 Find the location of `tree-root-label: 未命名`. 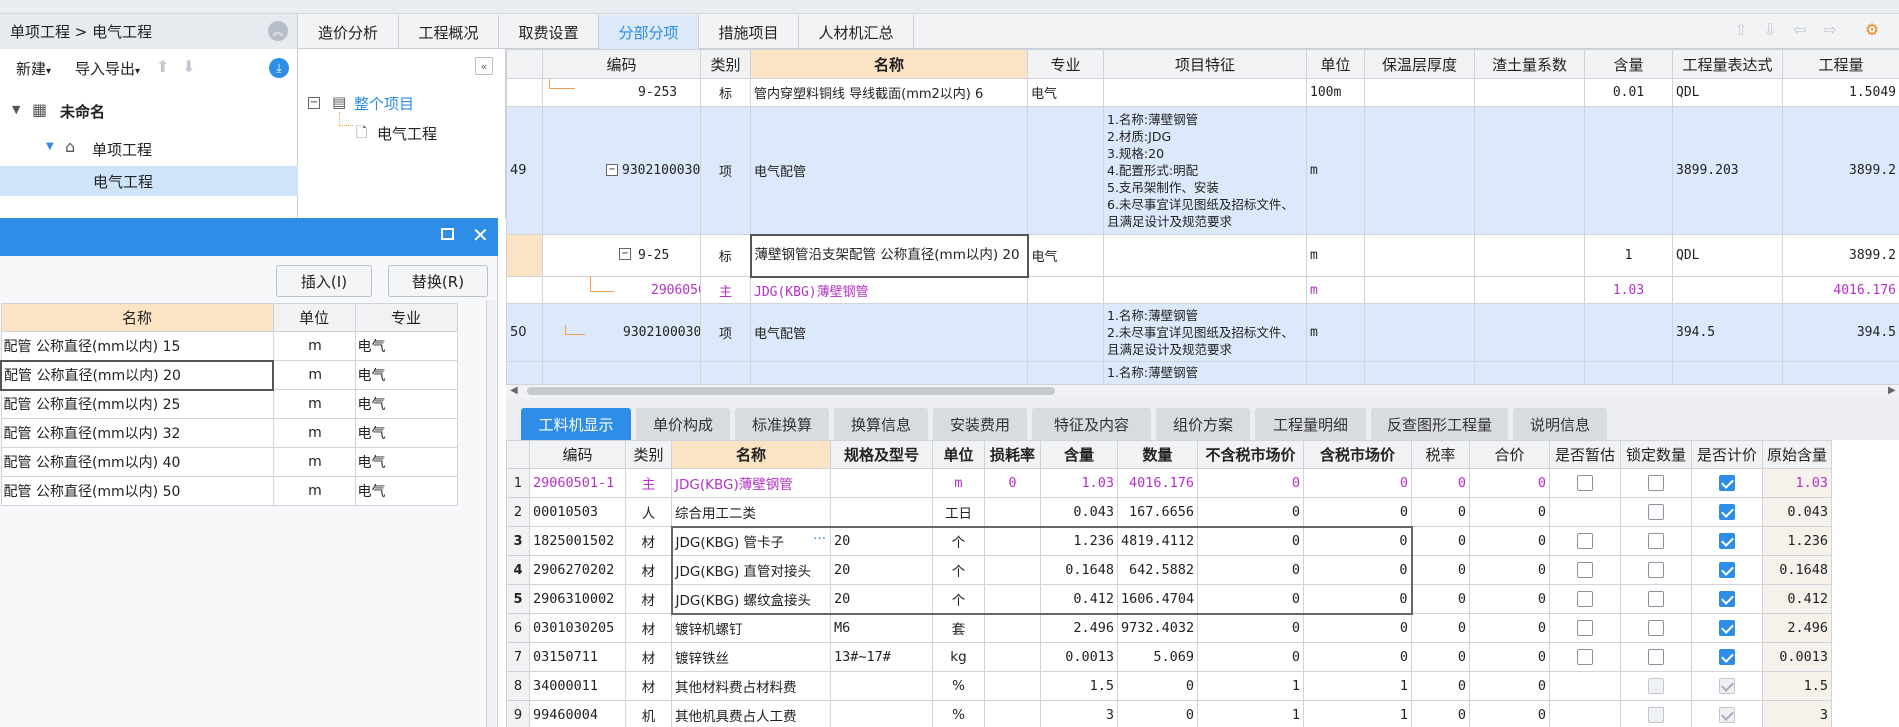

tree-root-label: 未命名 is located at coordinates (82, 111).